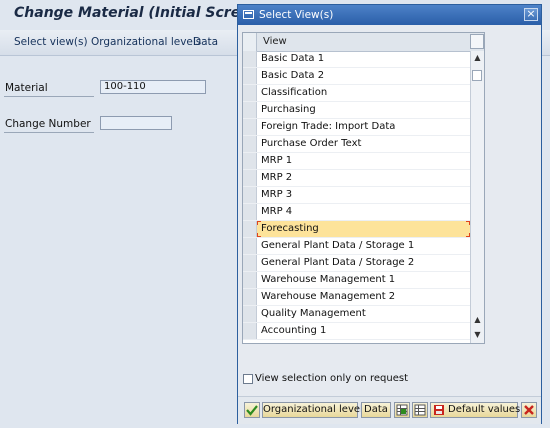  What do you see at coordinates (49, 96) in the screenshot?
I see `material-label-underline` at bounding box center [49, 96].